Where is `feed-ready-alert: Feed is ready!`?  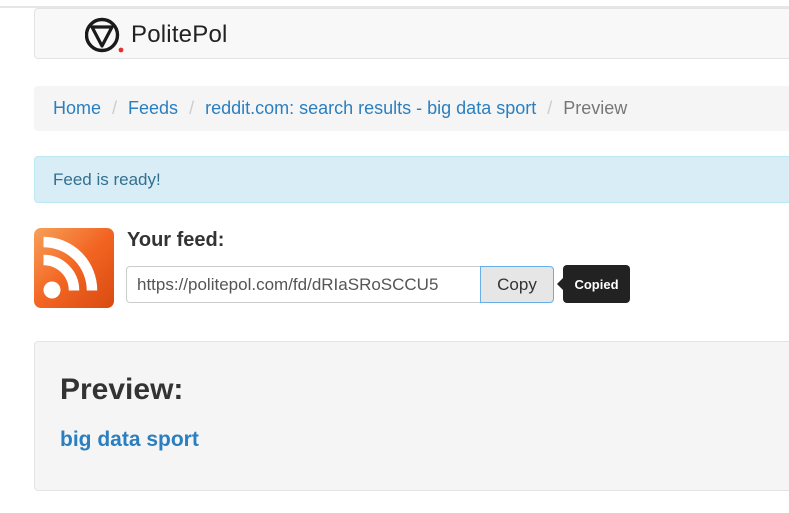 feed-ready-alert: Feed is ready! is located at coordinates (411, 179).